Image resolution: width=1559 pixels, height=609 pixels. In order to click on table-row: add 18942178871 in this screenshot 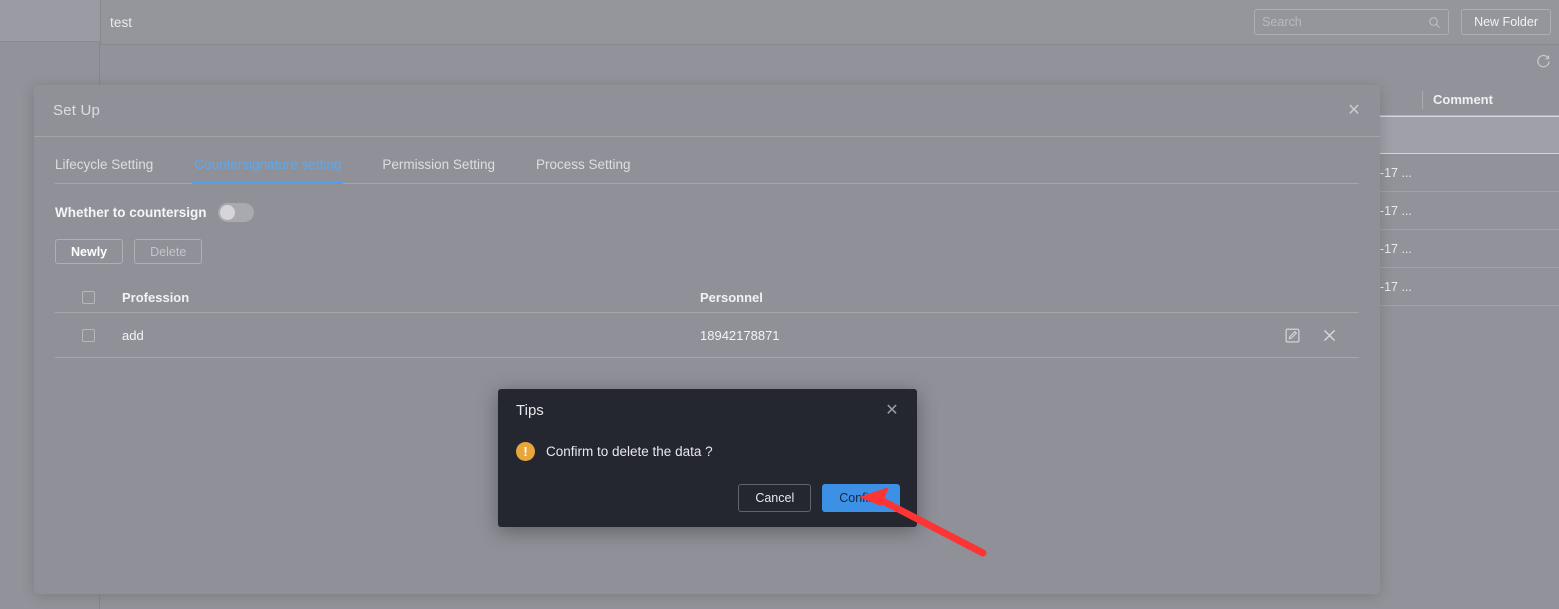, I will do `click(707, 335)`.